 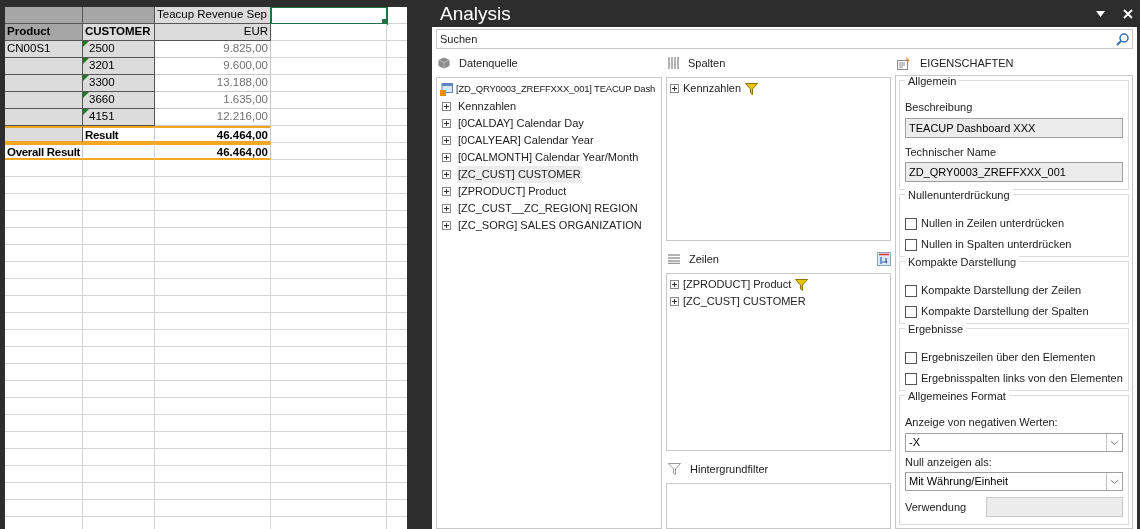 I want to click on cell-text: EUR, so click(x=255, y=31).